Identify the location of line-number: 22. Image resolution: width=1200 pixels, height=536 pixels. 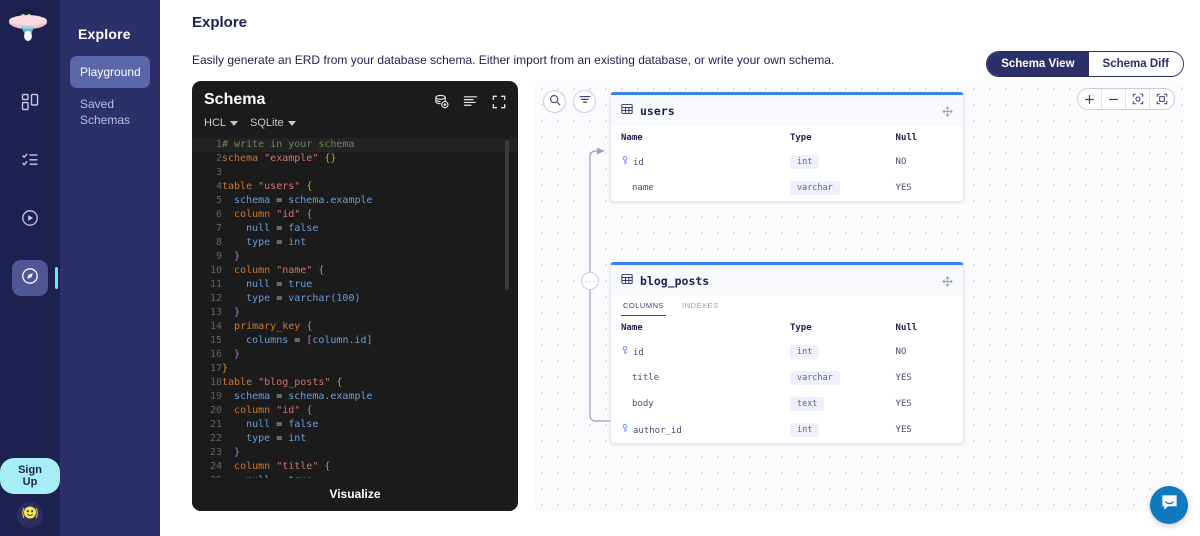
(215, 438).